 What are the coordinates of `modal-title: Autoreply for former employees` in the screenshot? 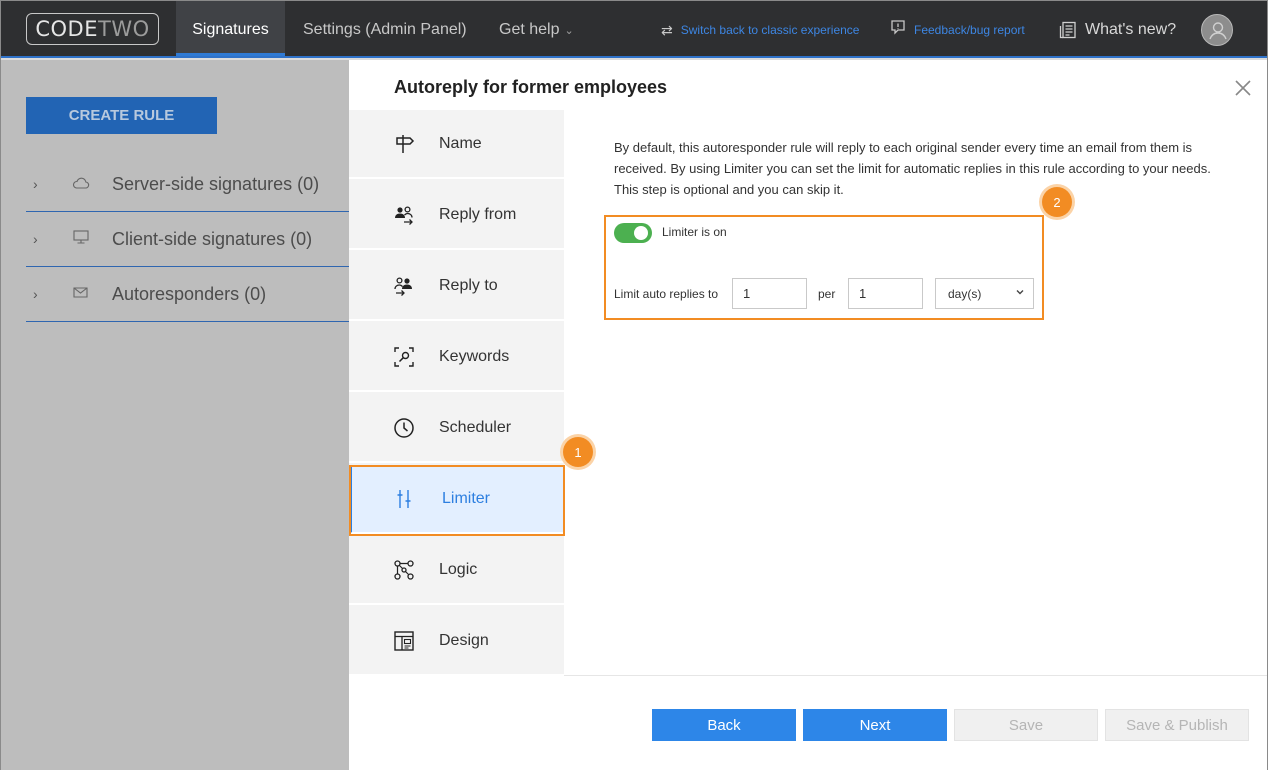 It's located at (531, 87).